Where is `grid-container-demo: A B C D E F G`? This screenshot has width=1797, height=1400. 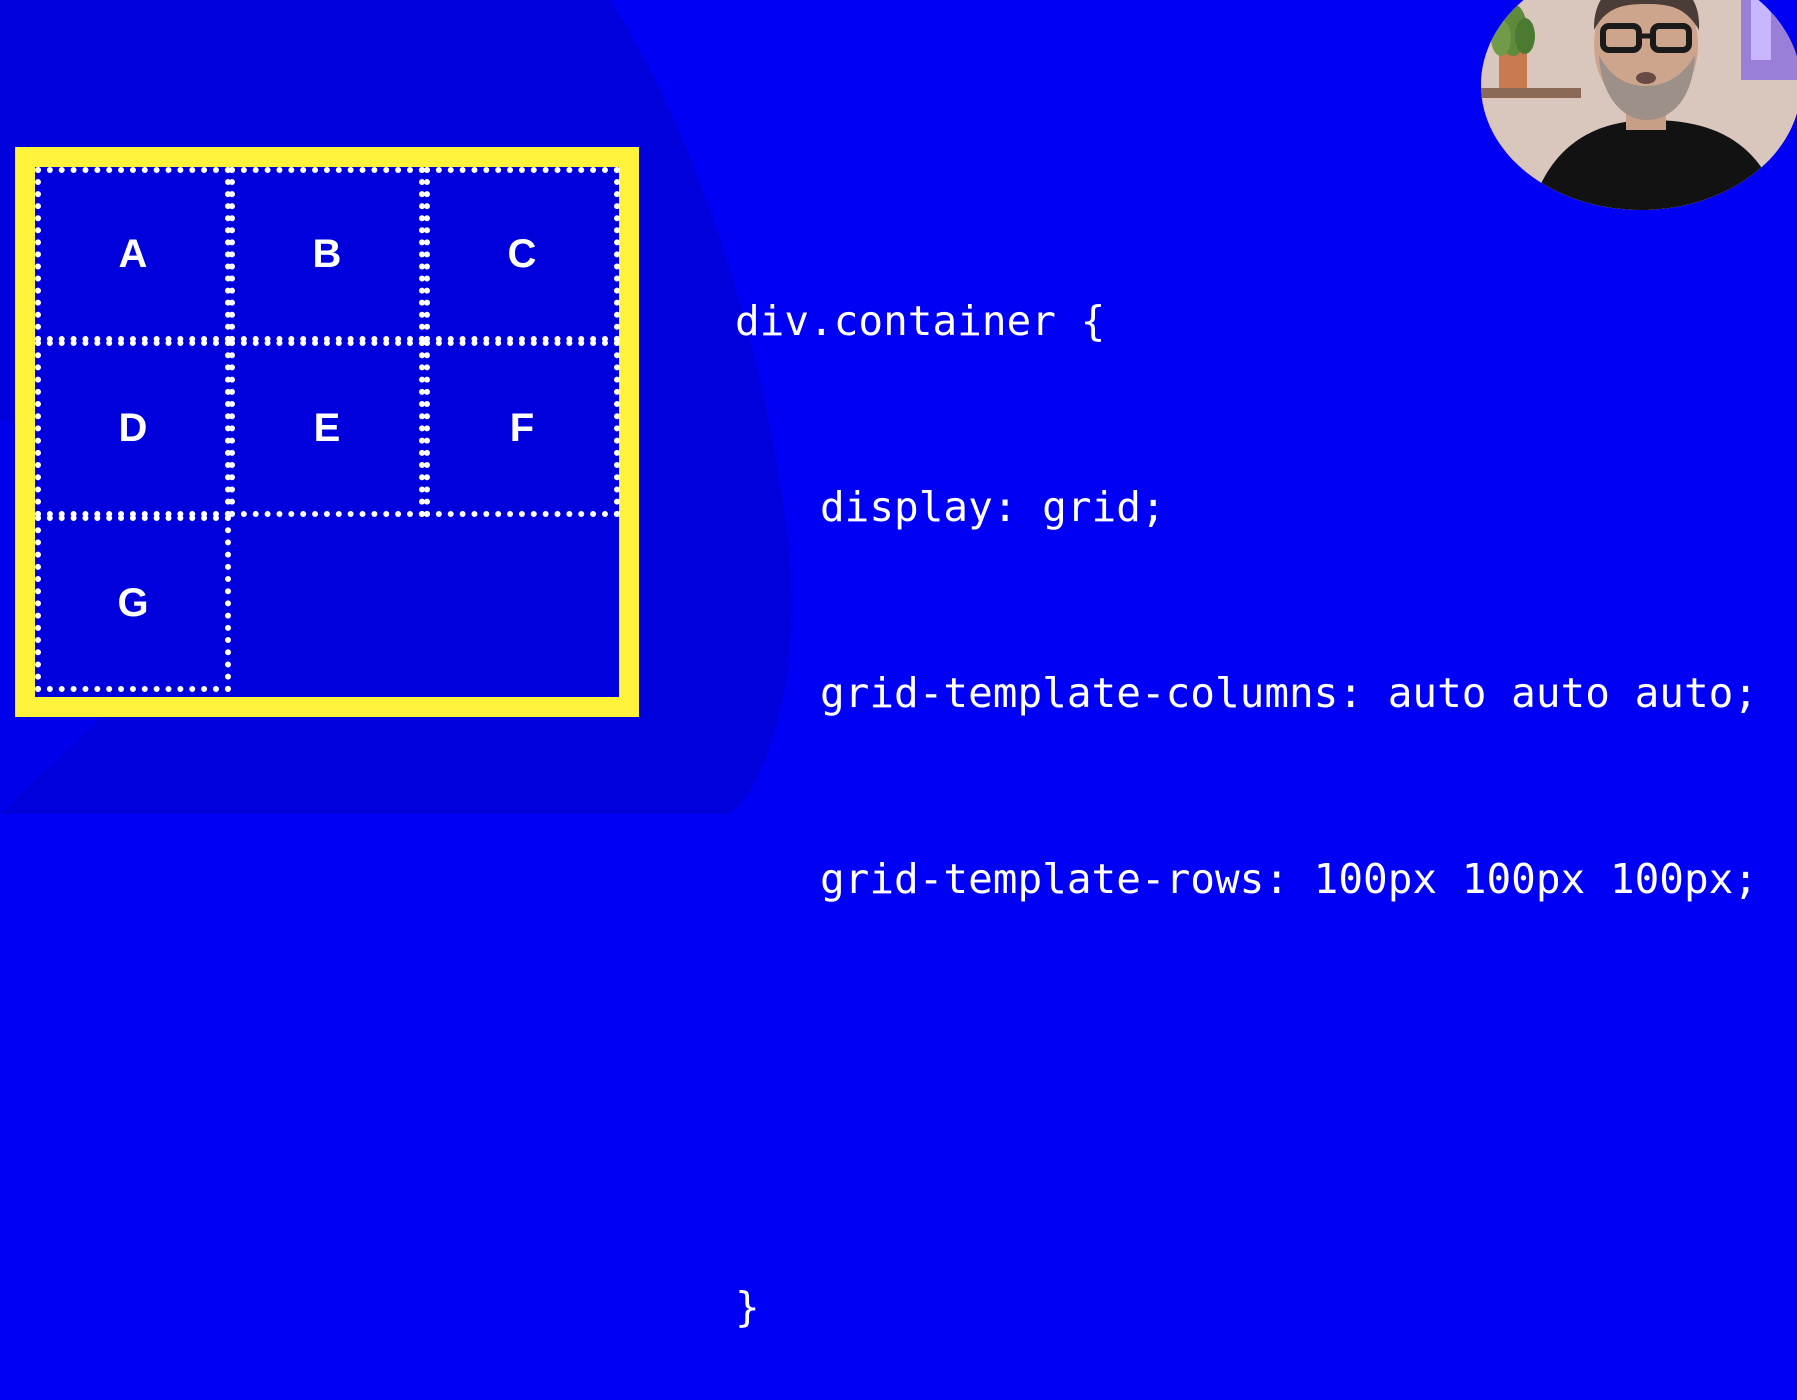 grid-container-demo: A B C D E F G is located at coordinates (327, 432).